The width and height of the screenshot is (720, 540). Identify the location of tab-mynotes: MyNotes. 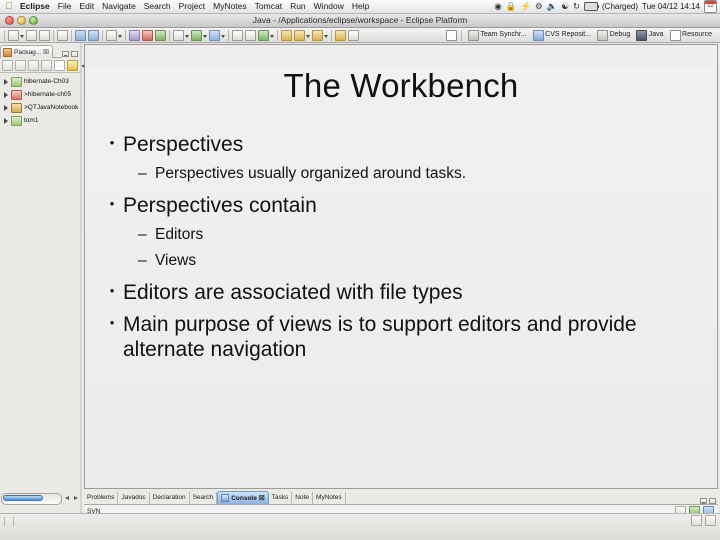
(329, 498).